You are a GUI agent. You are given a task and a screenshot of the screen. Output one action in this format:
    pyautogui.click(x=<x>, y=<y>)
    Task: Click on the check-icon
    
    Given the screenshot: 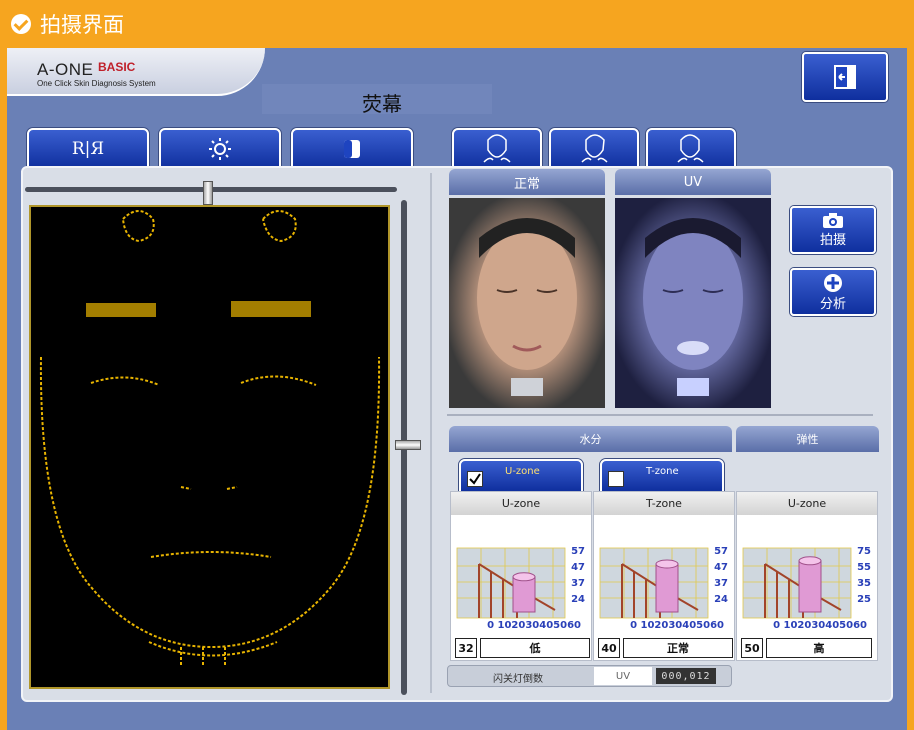 What is the action you would take?
    pyautogui.click(x=21, y=24)
    